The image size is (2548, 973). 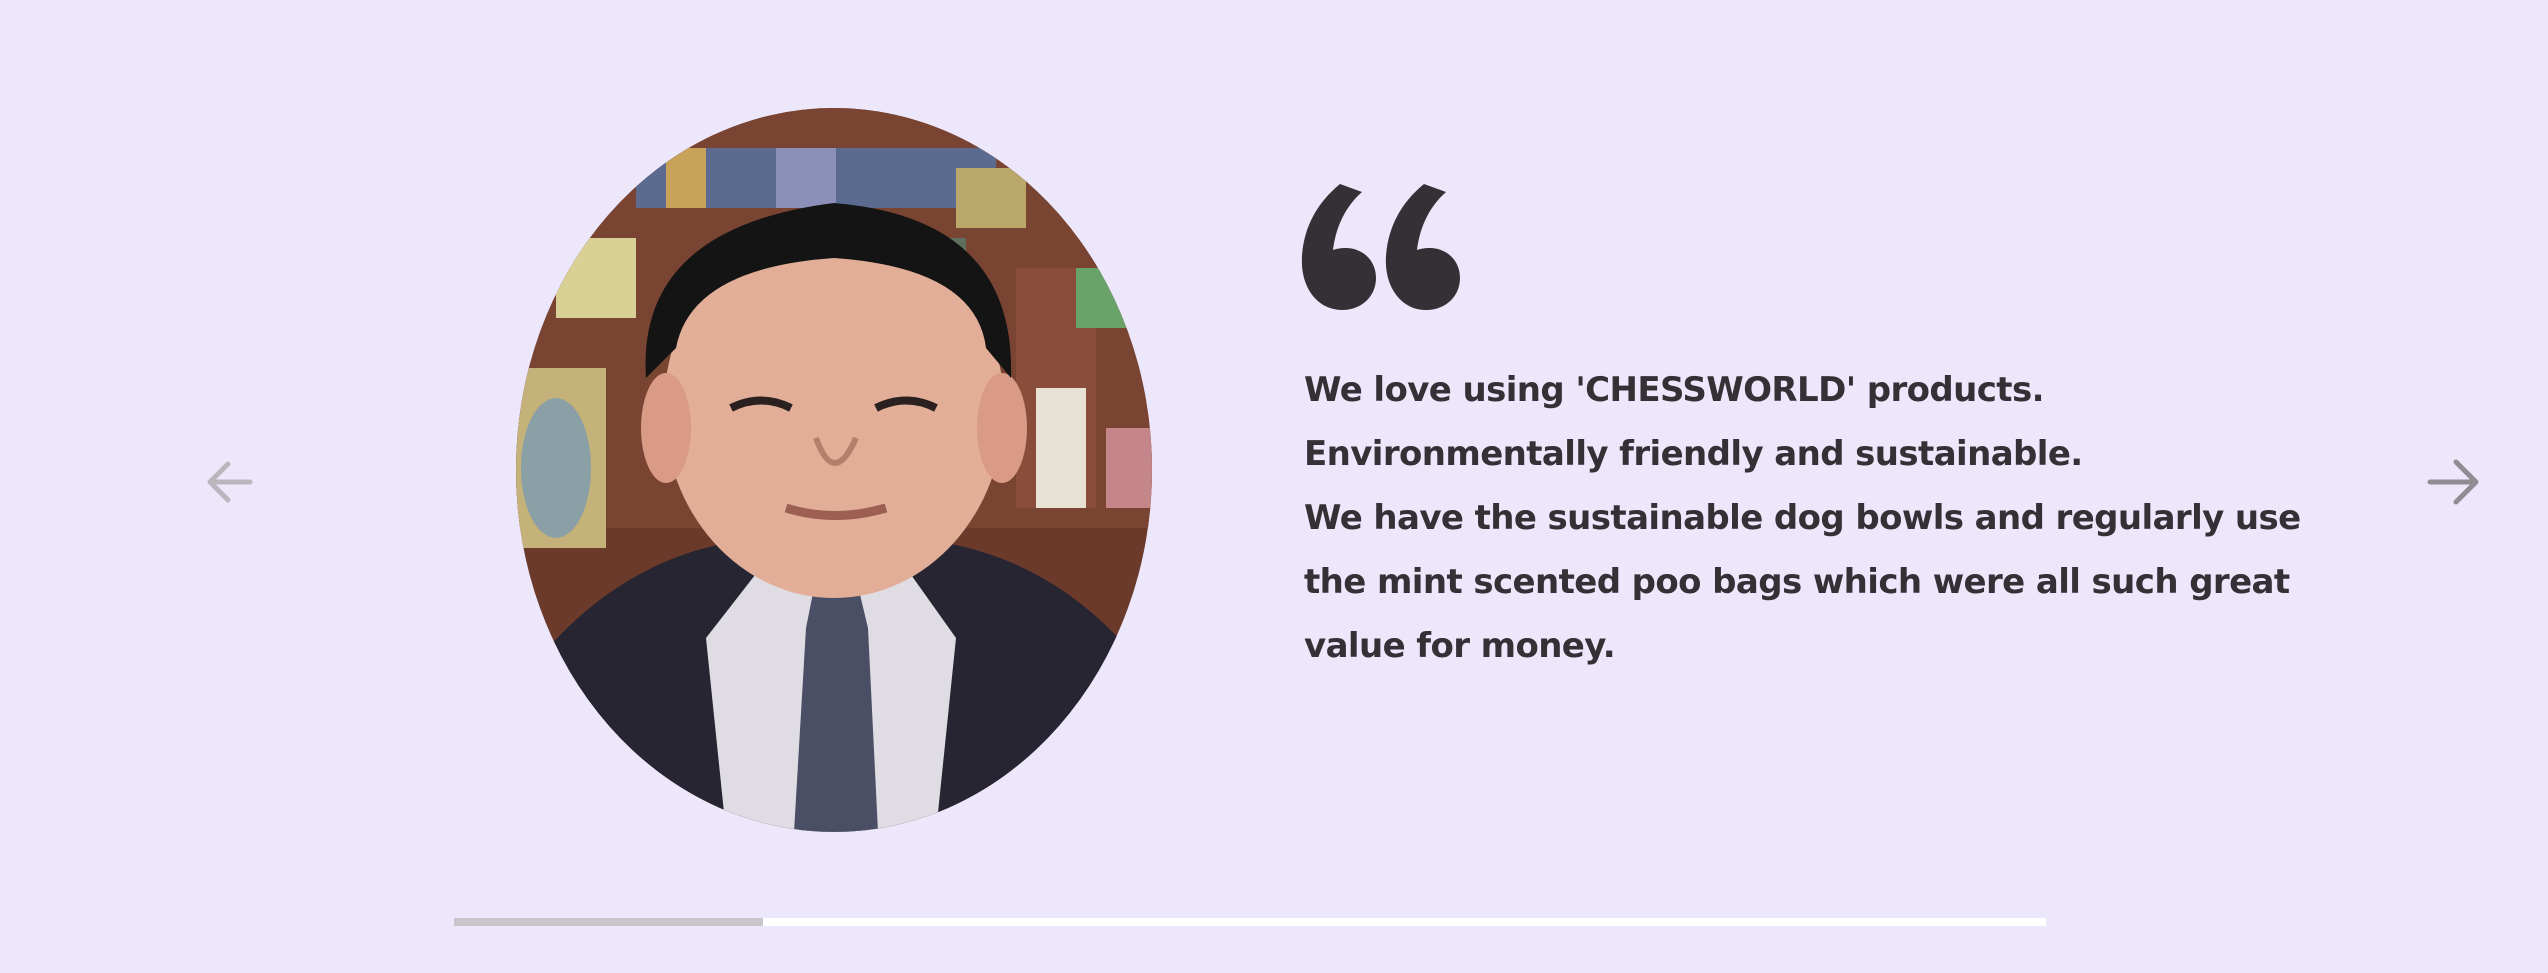 What do you see at coordinates (1460, 646) in the screenshot?
I see `quote-line: value for money.` at bounding box center [1460, 646].